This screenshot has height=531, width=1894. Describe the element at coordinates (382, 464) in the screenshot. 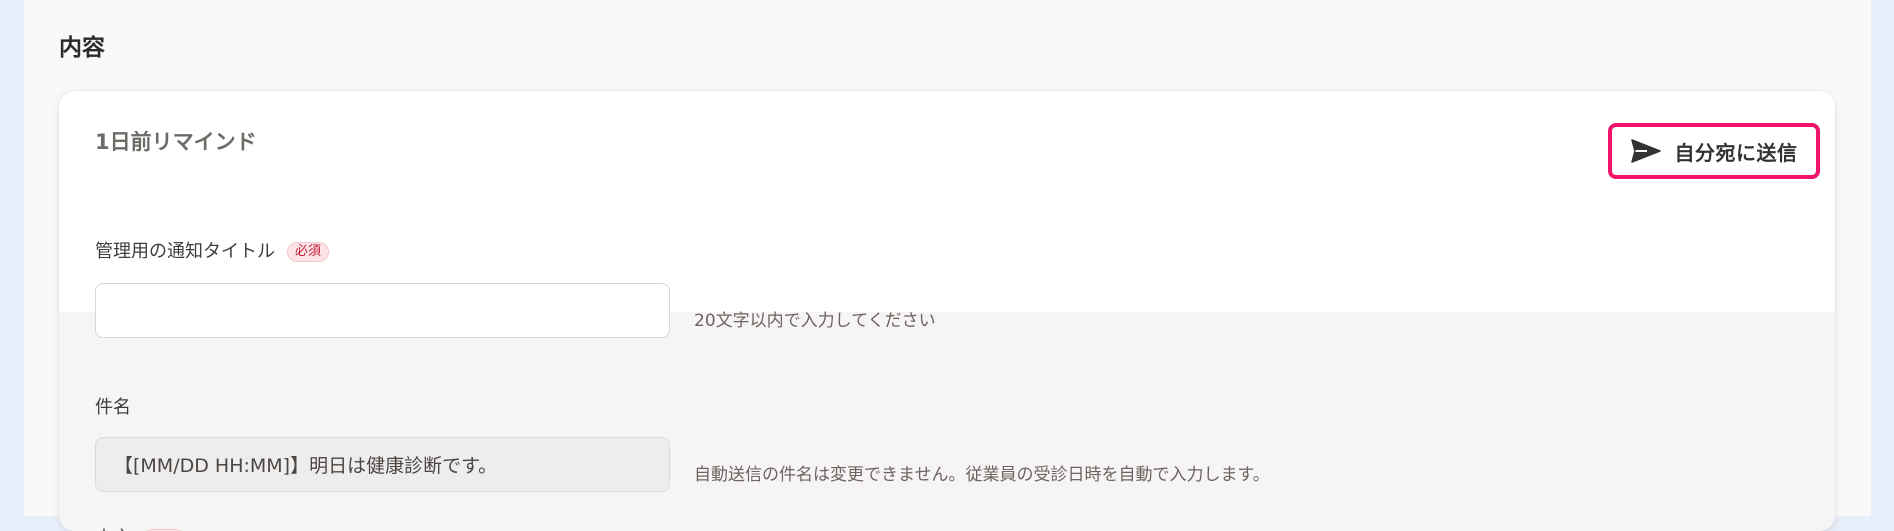

I see `subject-input` at that location.